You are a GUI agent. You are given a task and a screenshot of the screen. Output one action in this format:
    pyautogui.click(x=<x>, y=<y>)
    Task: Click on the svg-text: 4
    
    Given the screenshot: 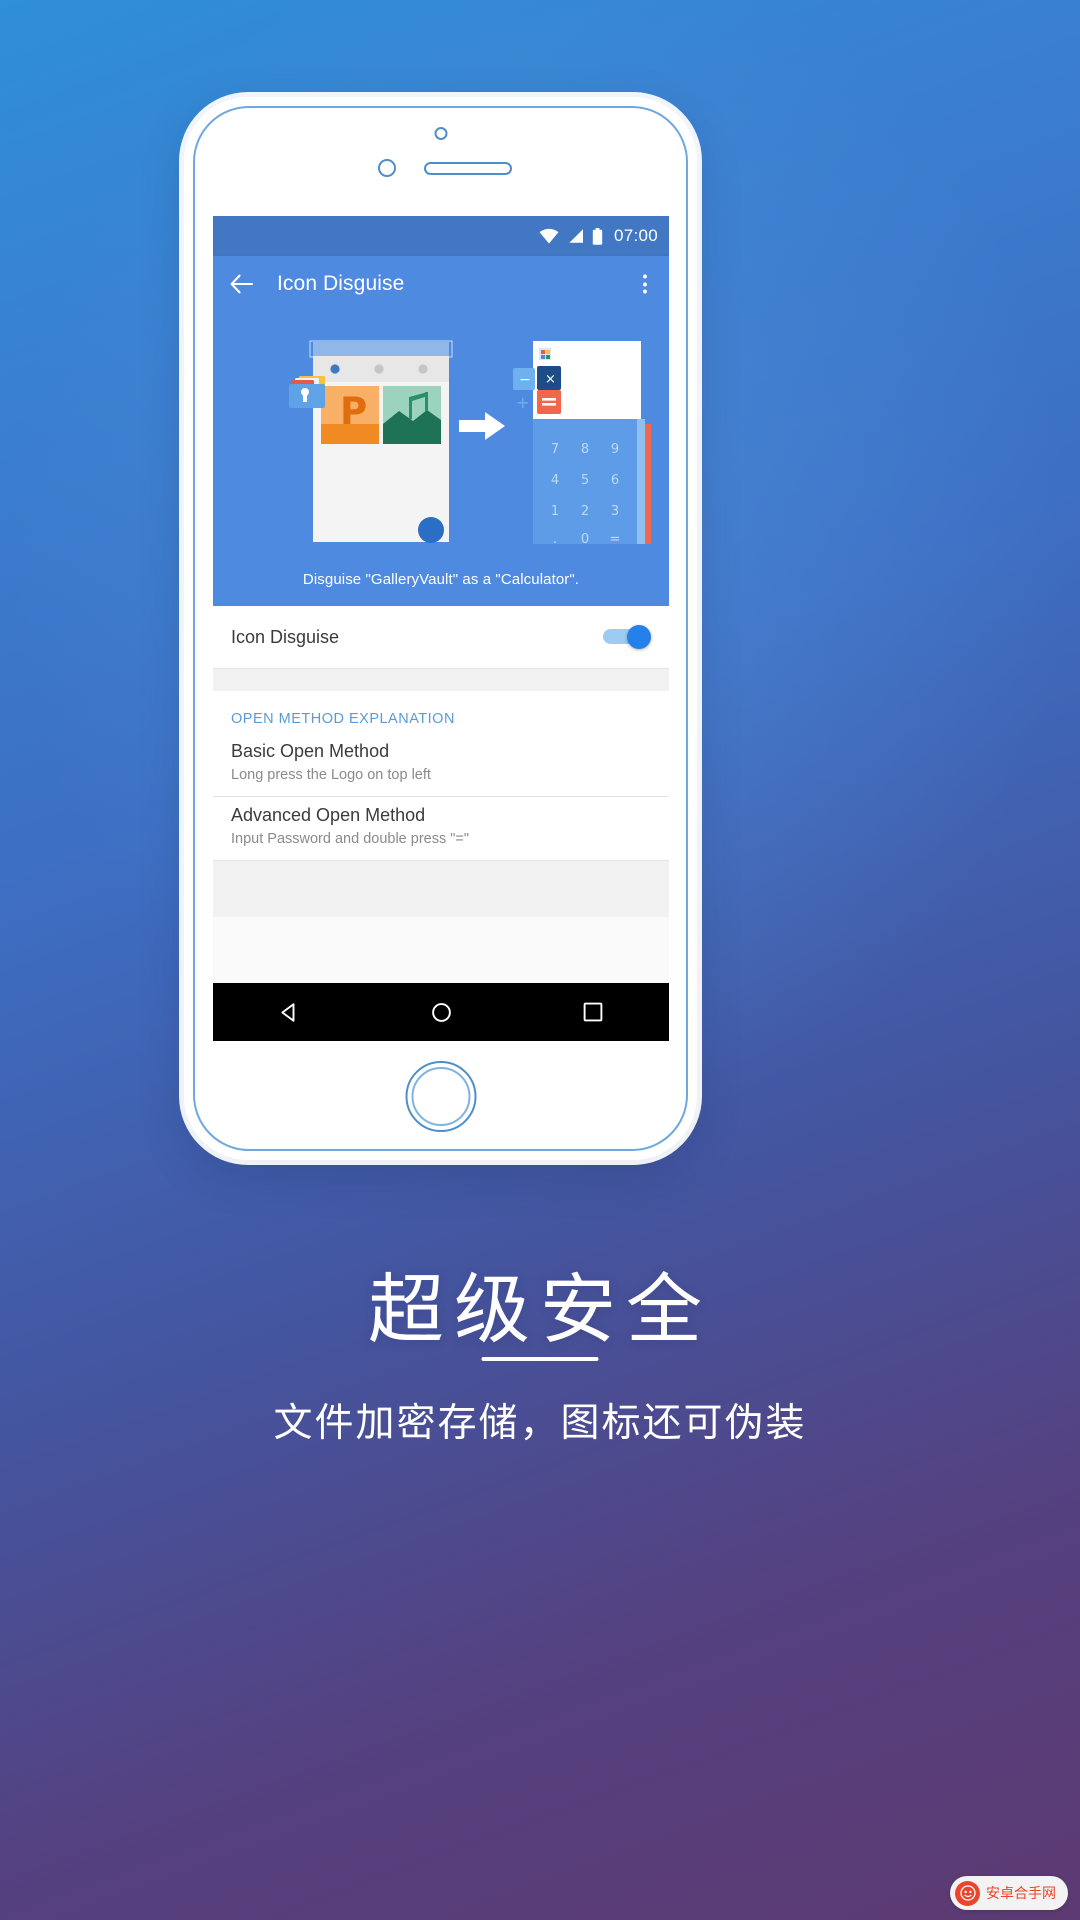 What is the action you would take?
    pyautogui.click(x=555, y=480)
    